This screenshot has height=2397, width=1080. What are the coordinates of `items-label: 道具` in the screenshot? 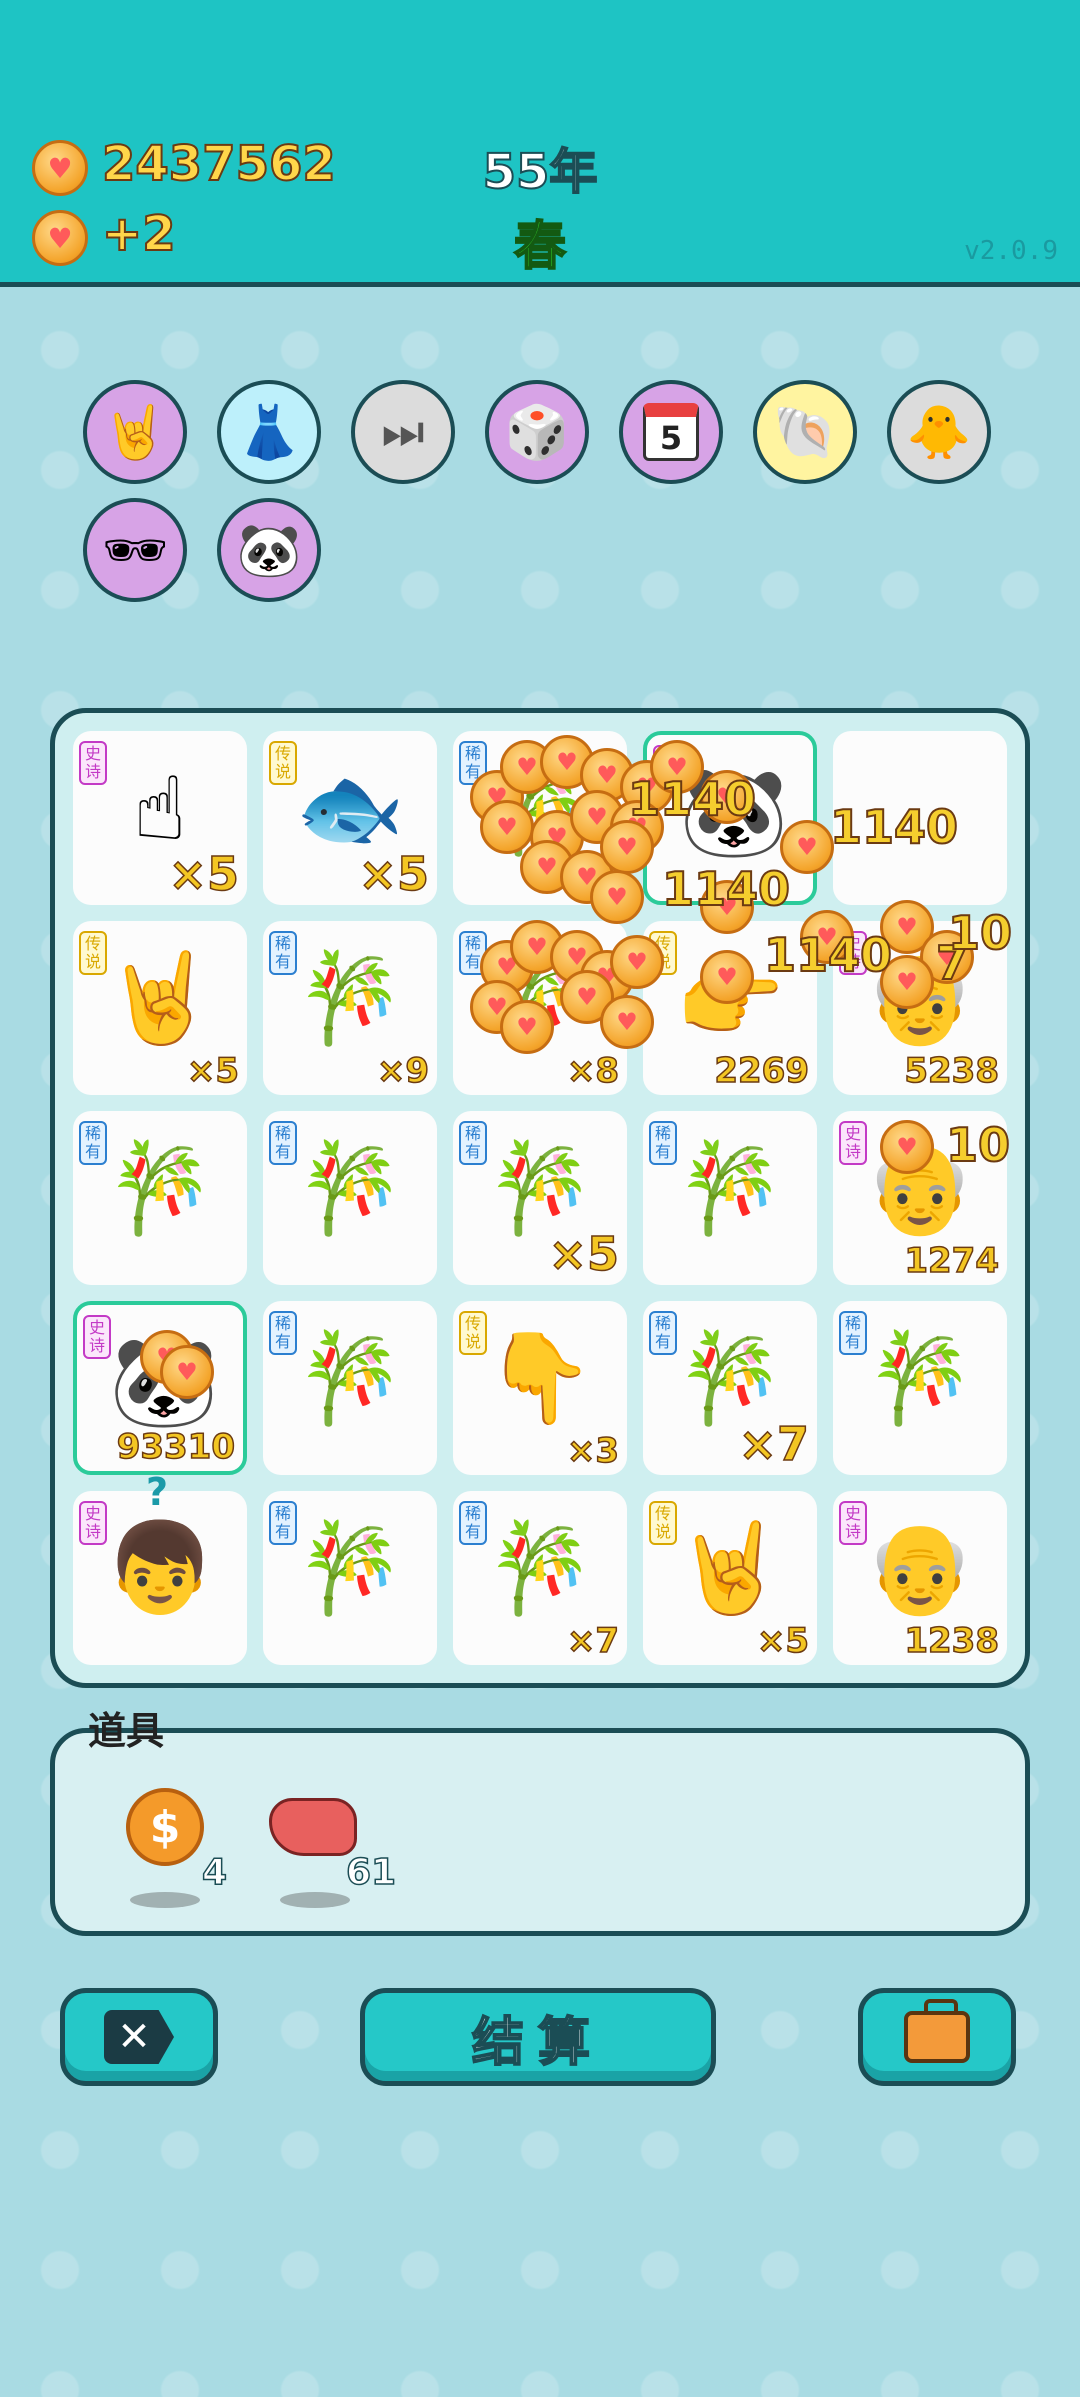 It's located at (126, 1731).